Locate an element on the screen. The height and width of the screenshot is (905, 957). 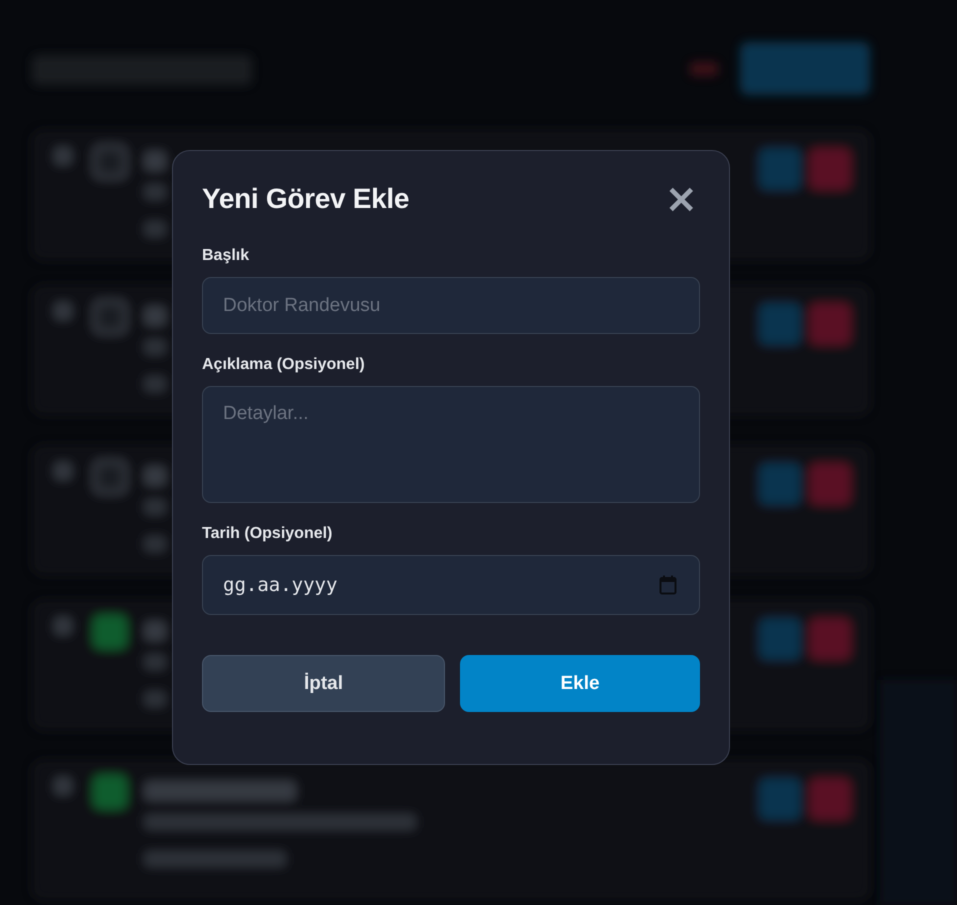
blurred-add-button is located at coordinates (805, 68).